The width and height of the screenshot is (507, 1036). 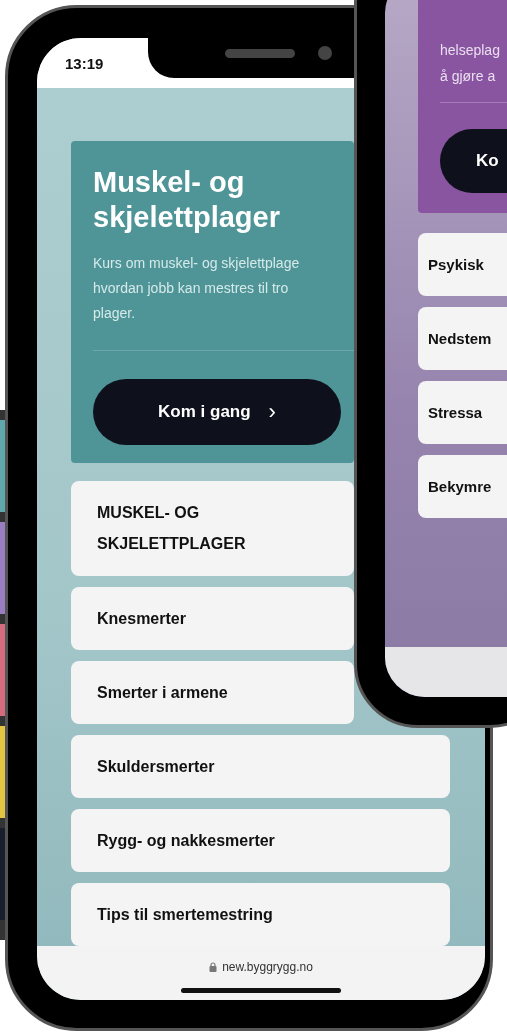 What do you see at coordinates (462, 338) in the screenshot?
I see `topic-item: Nedstem` at bounding box center [462, 338].